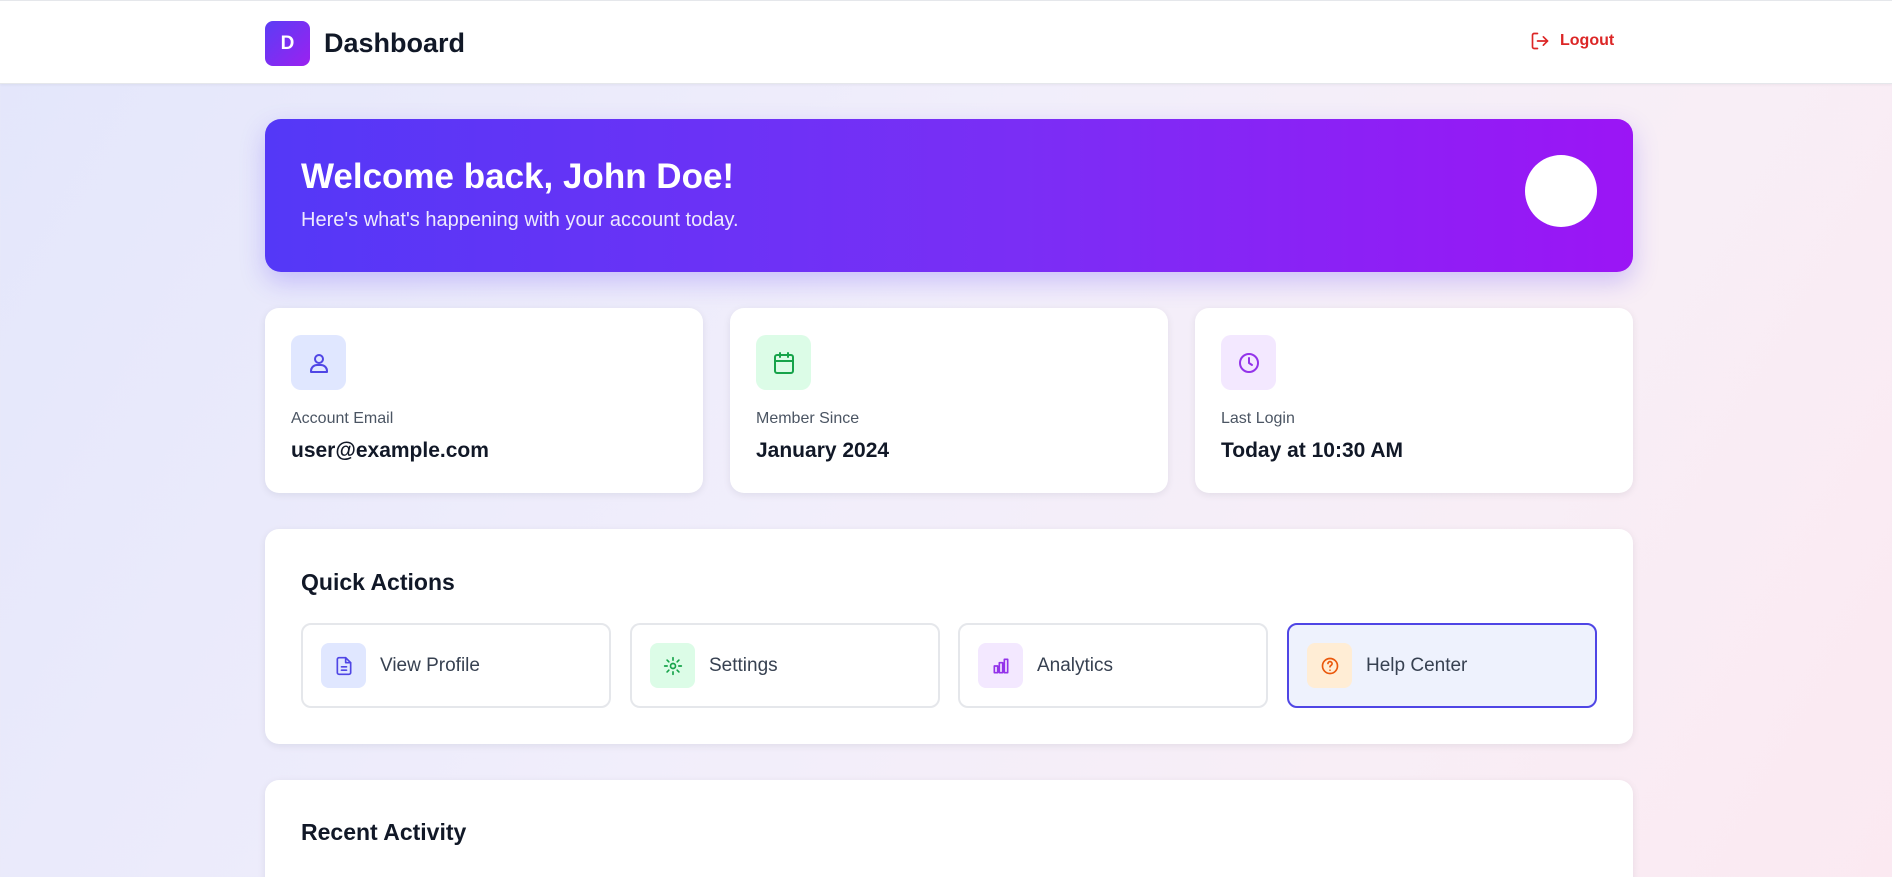  I want to click on recent-activity-panel: Recent Activity, so click(949, 828).